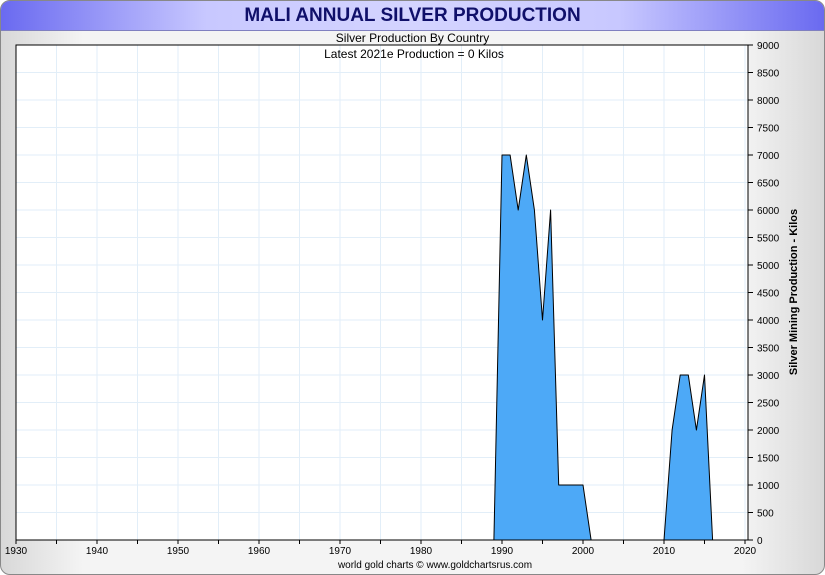 The height and width of the screenshot is (575, 825). I want to click on chart-annotation: Latest 2021e Production = 0 Kilos, so click(414, 54).